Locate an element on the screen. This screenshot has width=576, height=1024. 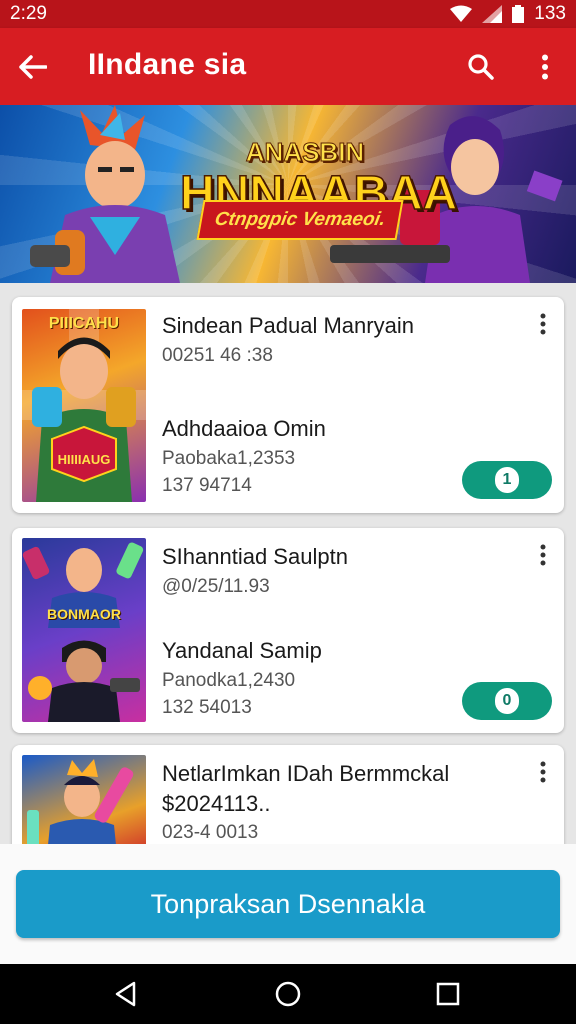
item-toggle: 0 is located at coordinates (507, 701).